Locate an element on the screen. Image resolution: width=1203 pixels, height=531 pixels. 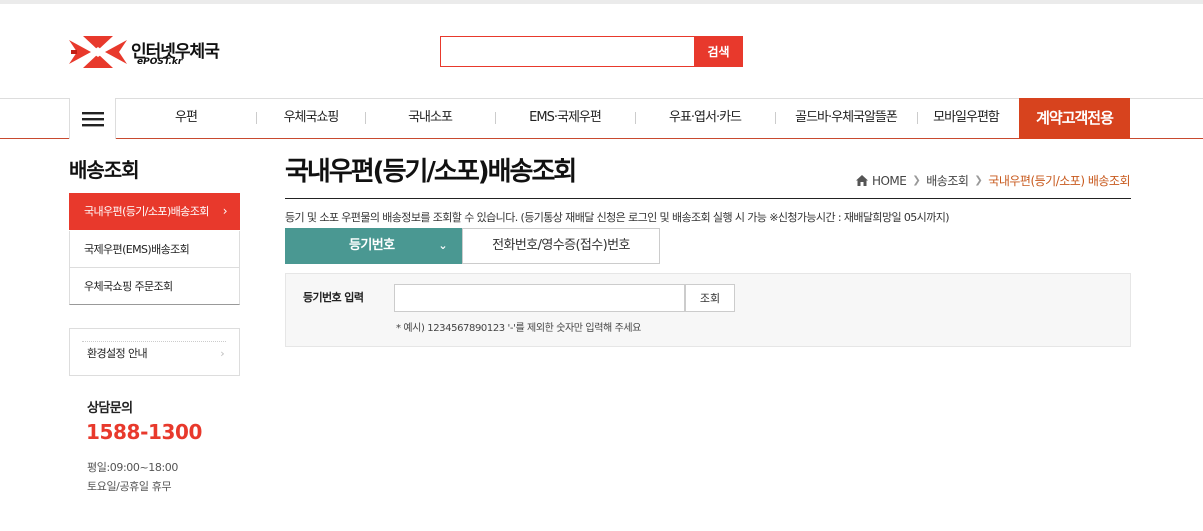
epost-logo: 인터넷우체국 ePOST.kr is located at coordinates (154, 53).